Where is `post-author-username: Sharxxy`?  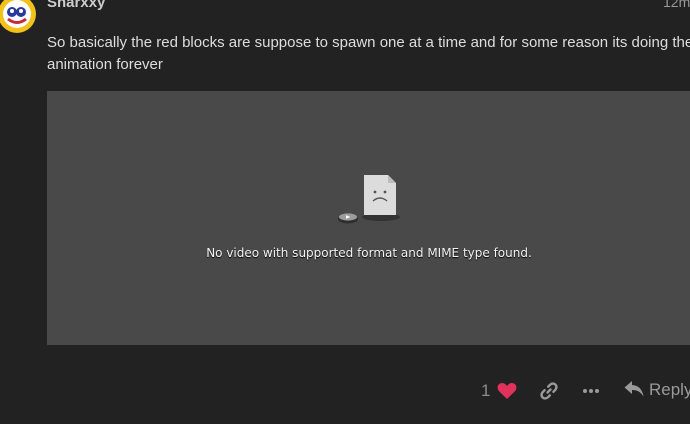 post-author-username: Sharxxy is located at coordinates (76, 5).